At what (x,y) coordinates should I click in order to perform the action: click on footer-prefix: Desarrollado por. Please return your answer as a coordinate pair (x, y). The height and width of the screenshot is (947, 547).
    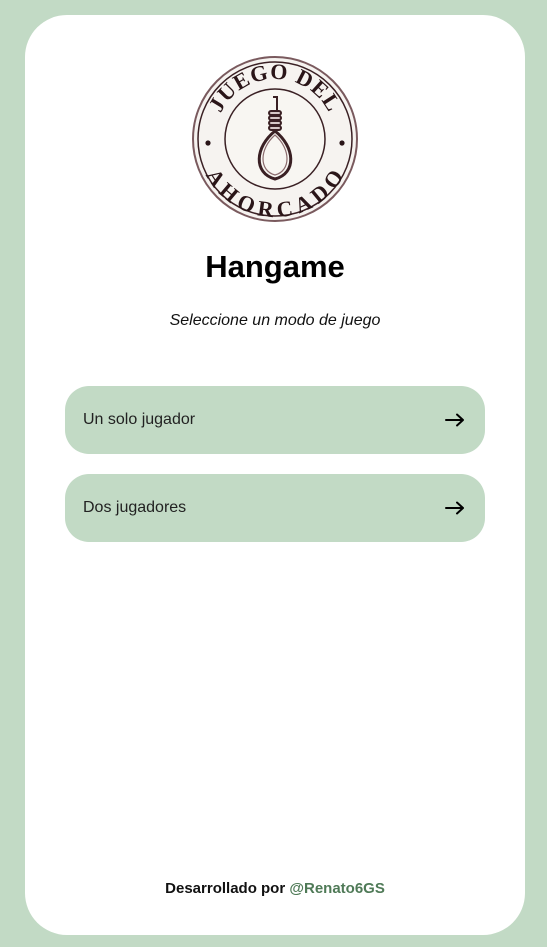
    Looking at the image, I should click on (225, 888).